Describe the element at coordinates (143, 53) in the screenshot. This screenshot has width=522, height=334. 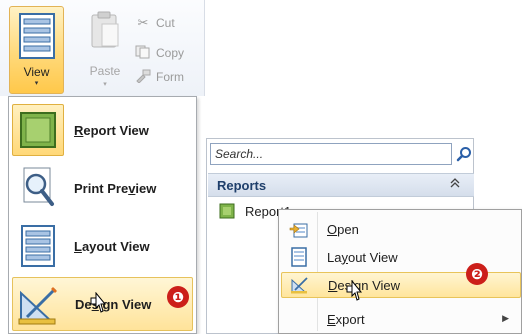
I see `copy-icon` at that location.